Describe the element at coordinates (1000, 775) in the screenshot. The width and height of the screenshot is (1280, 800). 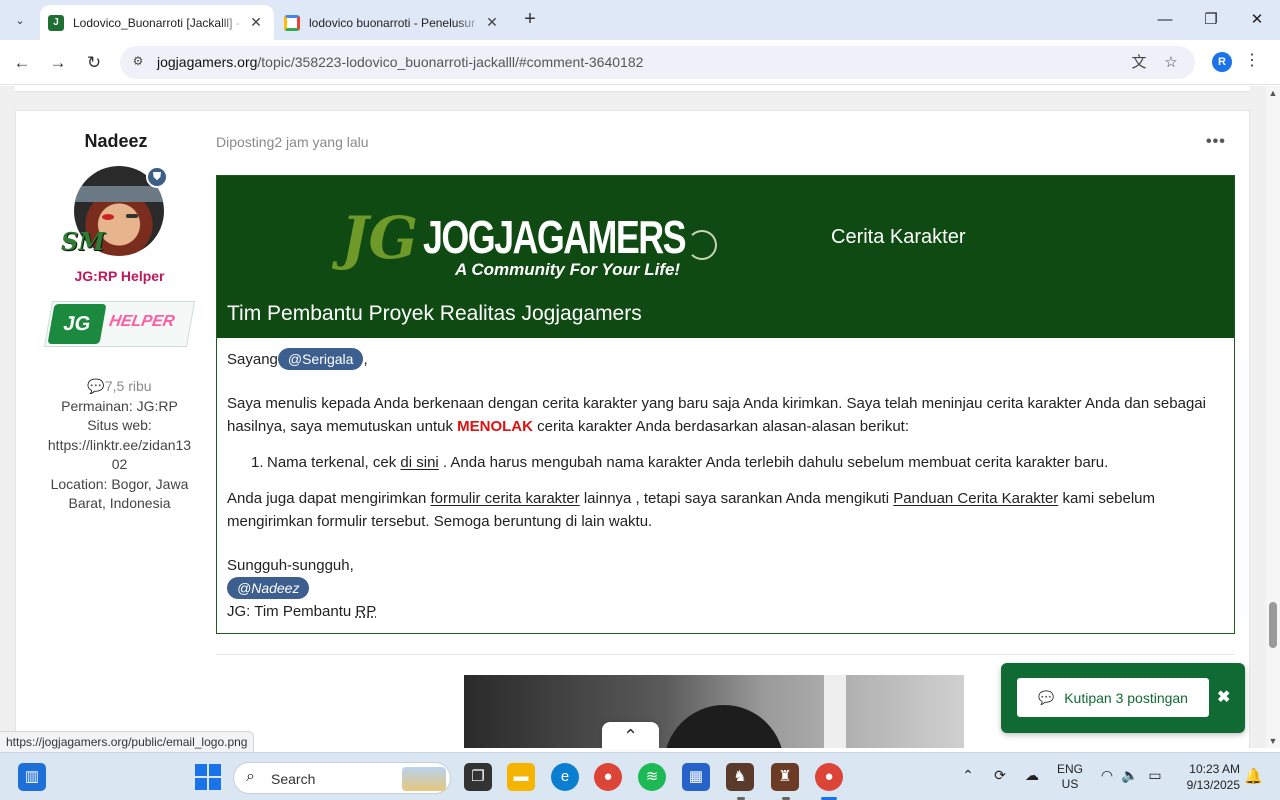
I see `sync-icon: ⟳` at that location.